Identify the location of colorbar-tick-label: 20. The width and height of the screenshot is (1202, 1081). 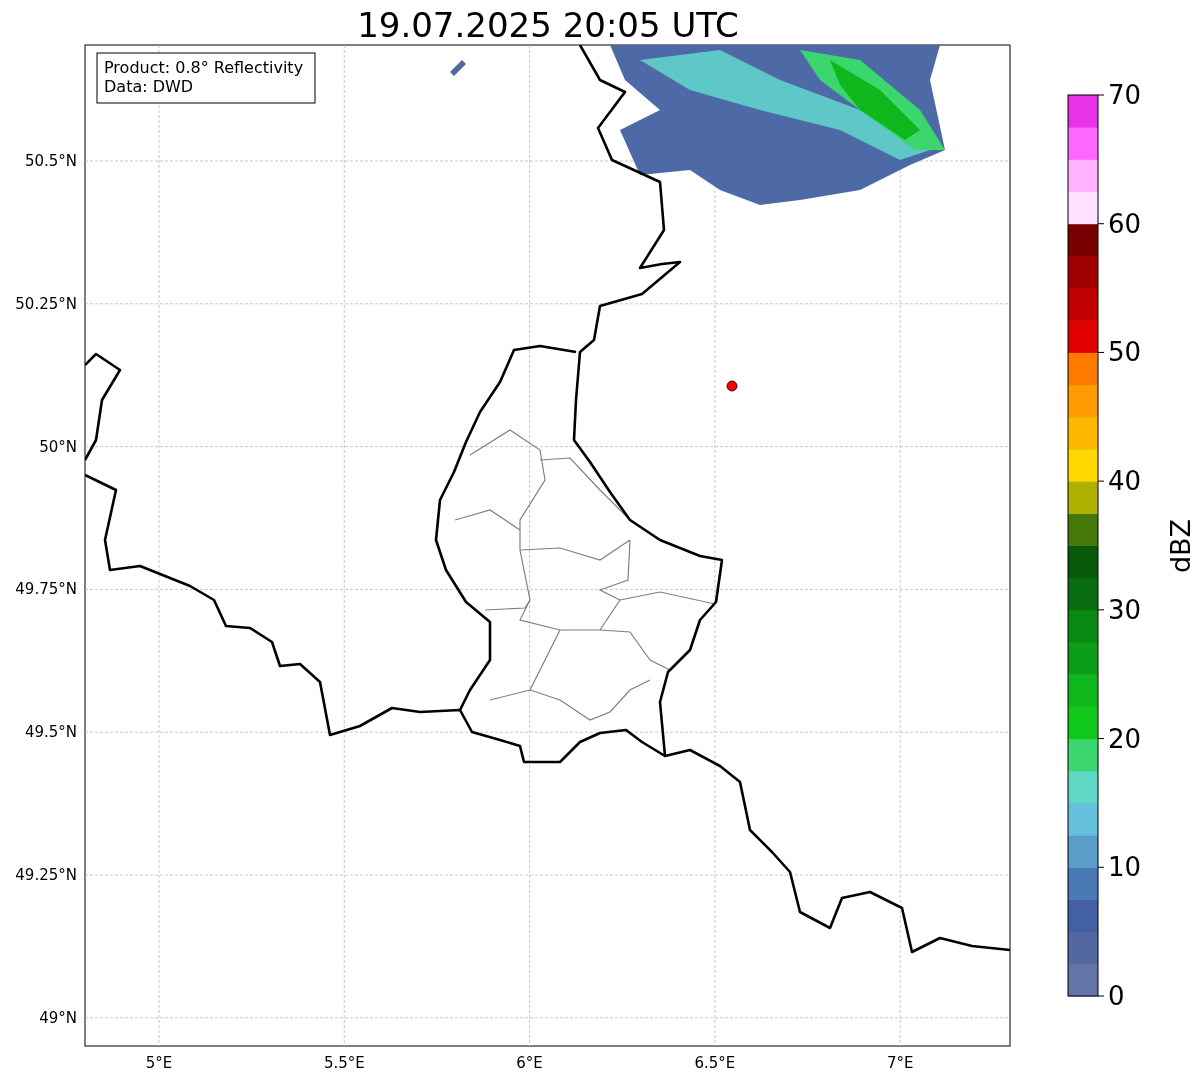
(1125, 738).